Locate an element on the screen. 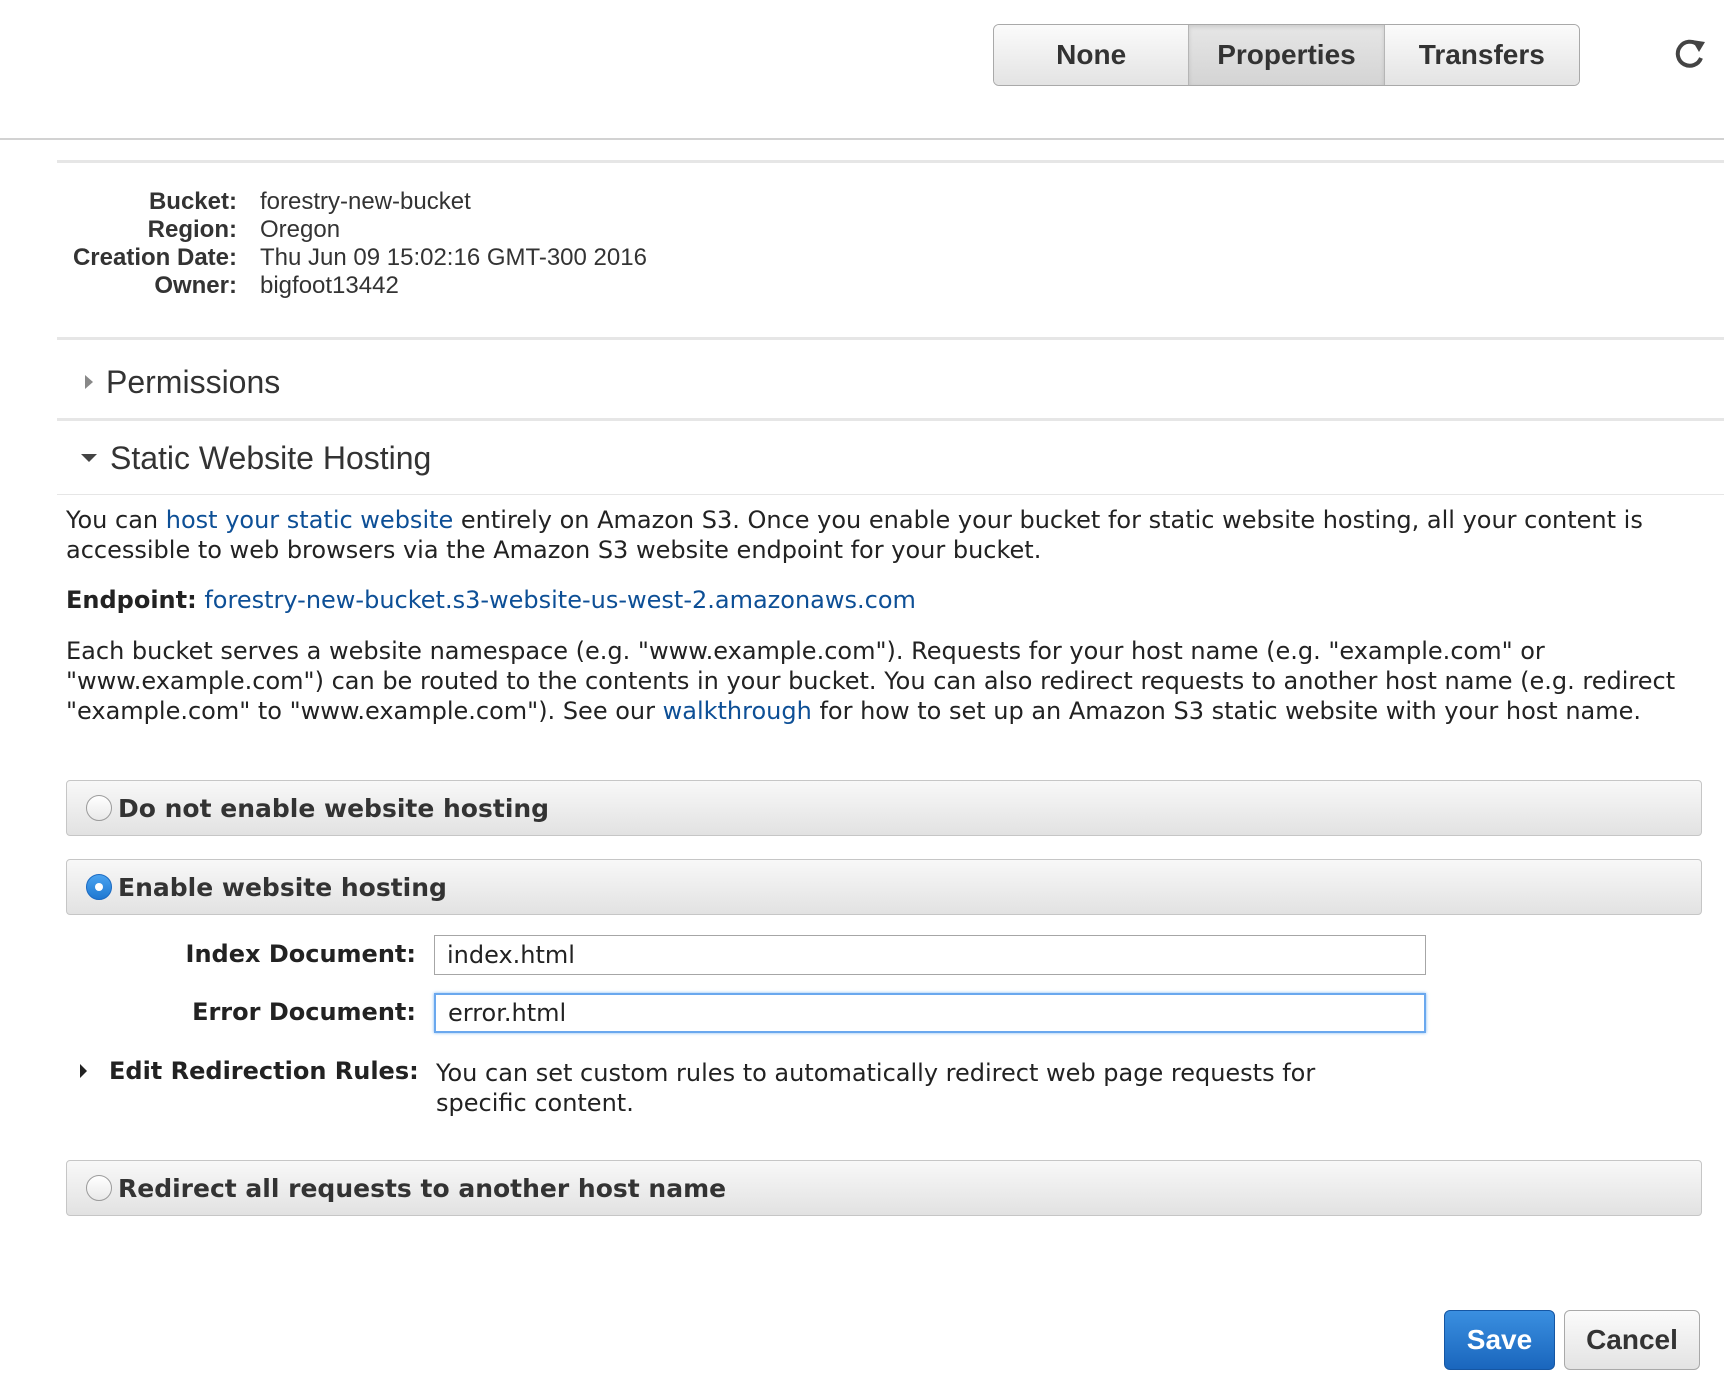  view-toggle: None Properties Transfers is located at coordinates (1286, 55).